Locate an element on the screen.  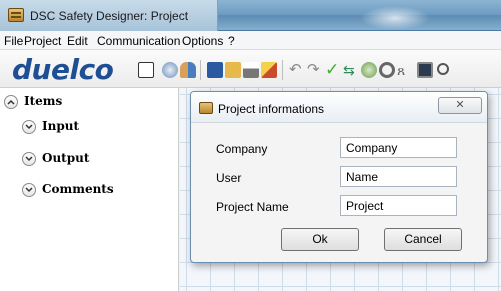
sidebar-item-label: Input is located at coordinates (60, 126).